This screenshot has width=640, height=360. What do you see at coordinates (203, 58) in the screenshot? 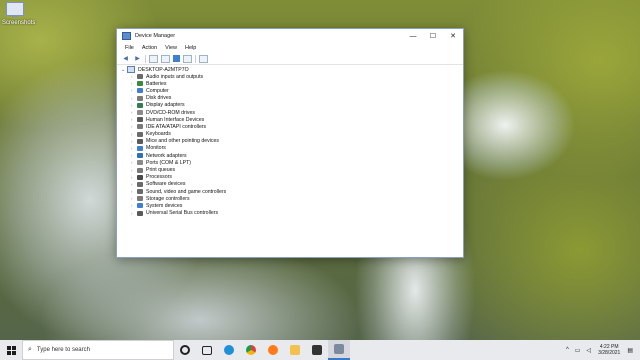
I see `scan-hardware-changes-icon` at bounding box center [203, 58].